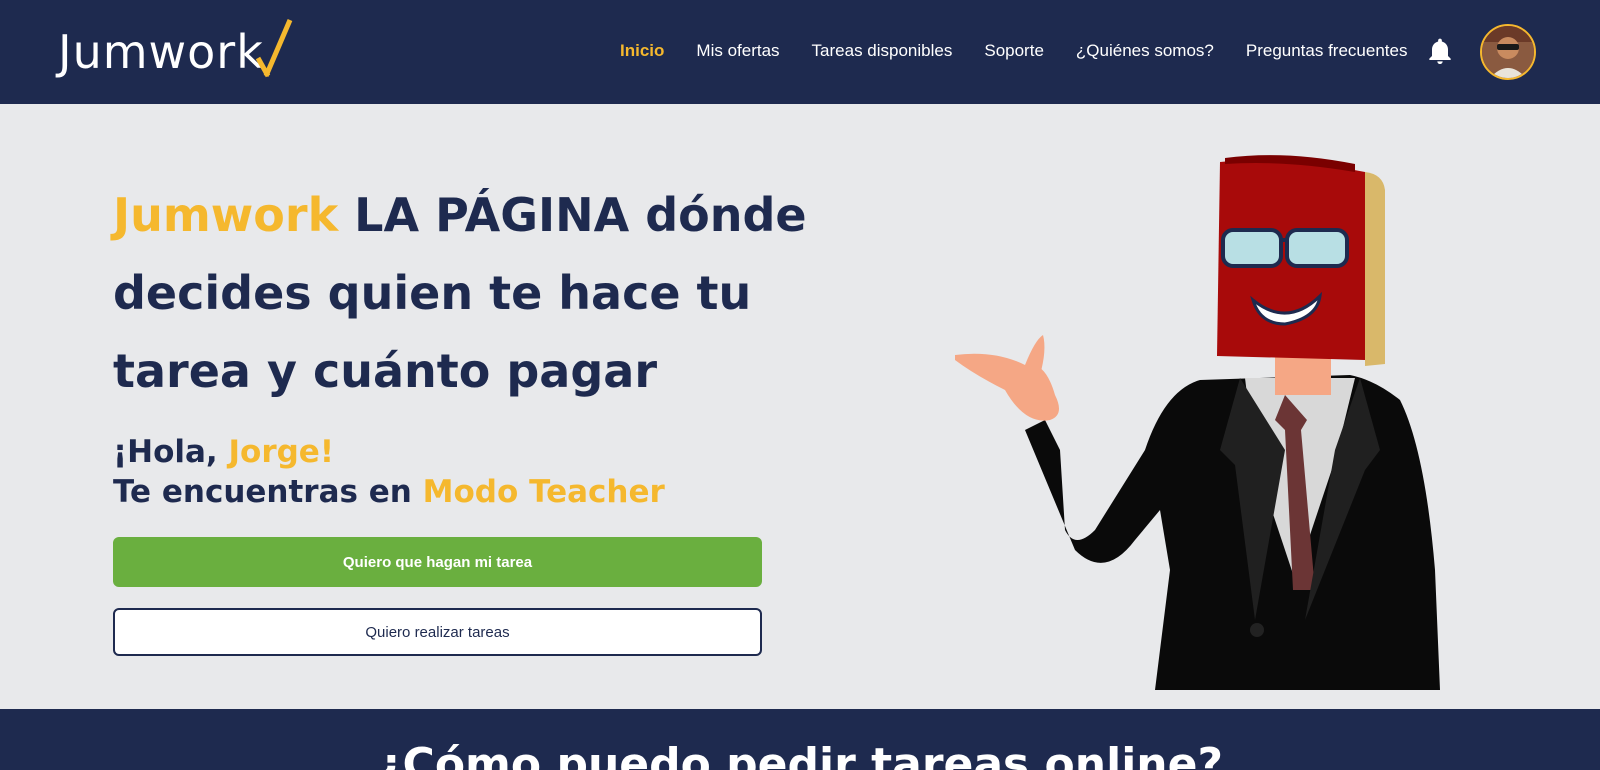 This screenshot has height=770, width=1600. What do you see at coordinates (1508, 52) in the screenshot?
I see `user-avatar` at bounding box center [1508, 52].